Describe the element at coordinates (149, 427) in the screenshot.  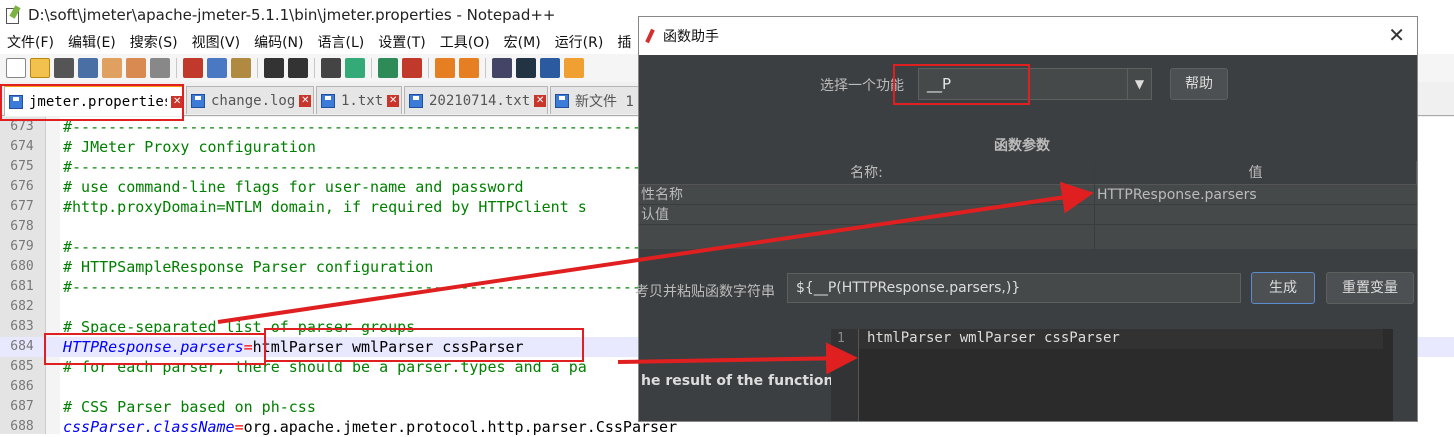
I see `property-key: cssParser.className` at that location.